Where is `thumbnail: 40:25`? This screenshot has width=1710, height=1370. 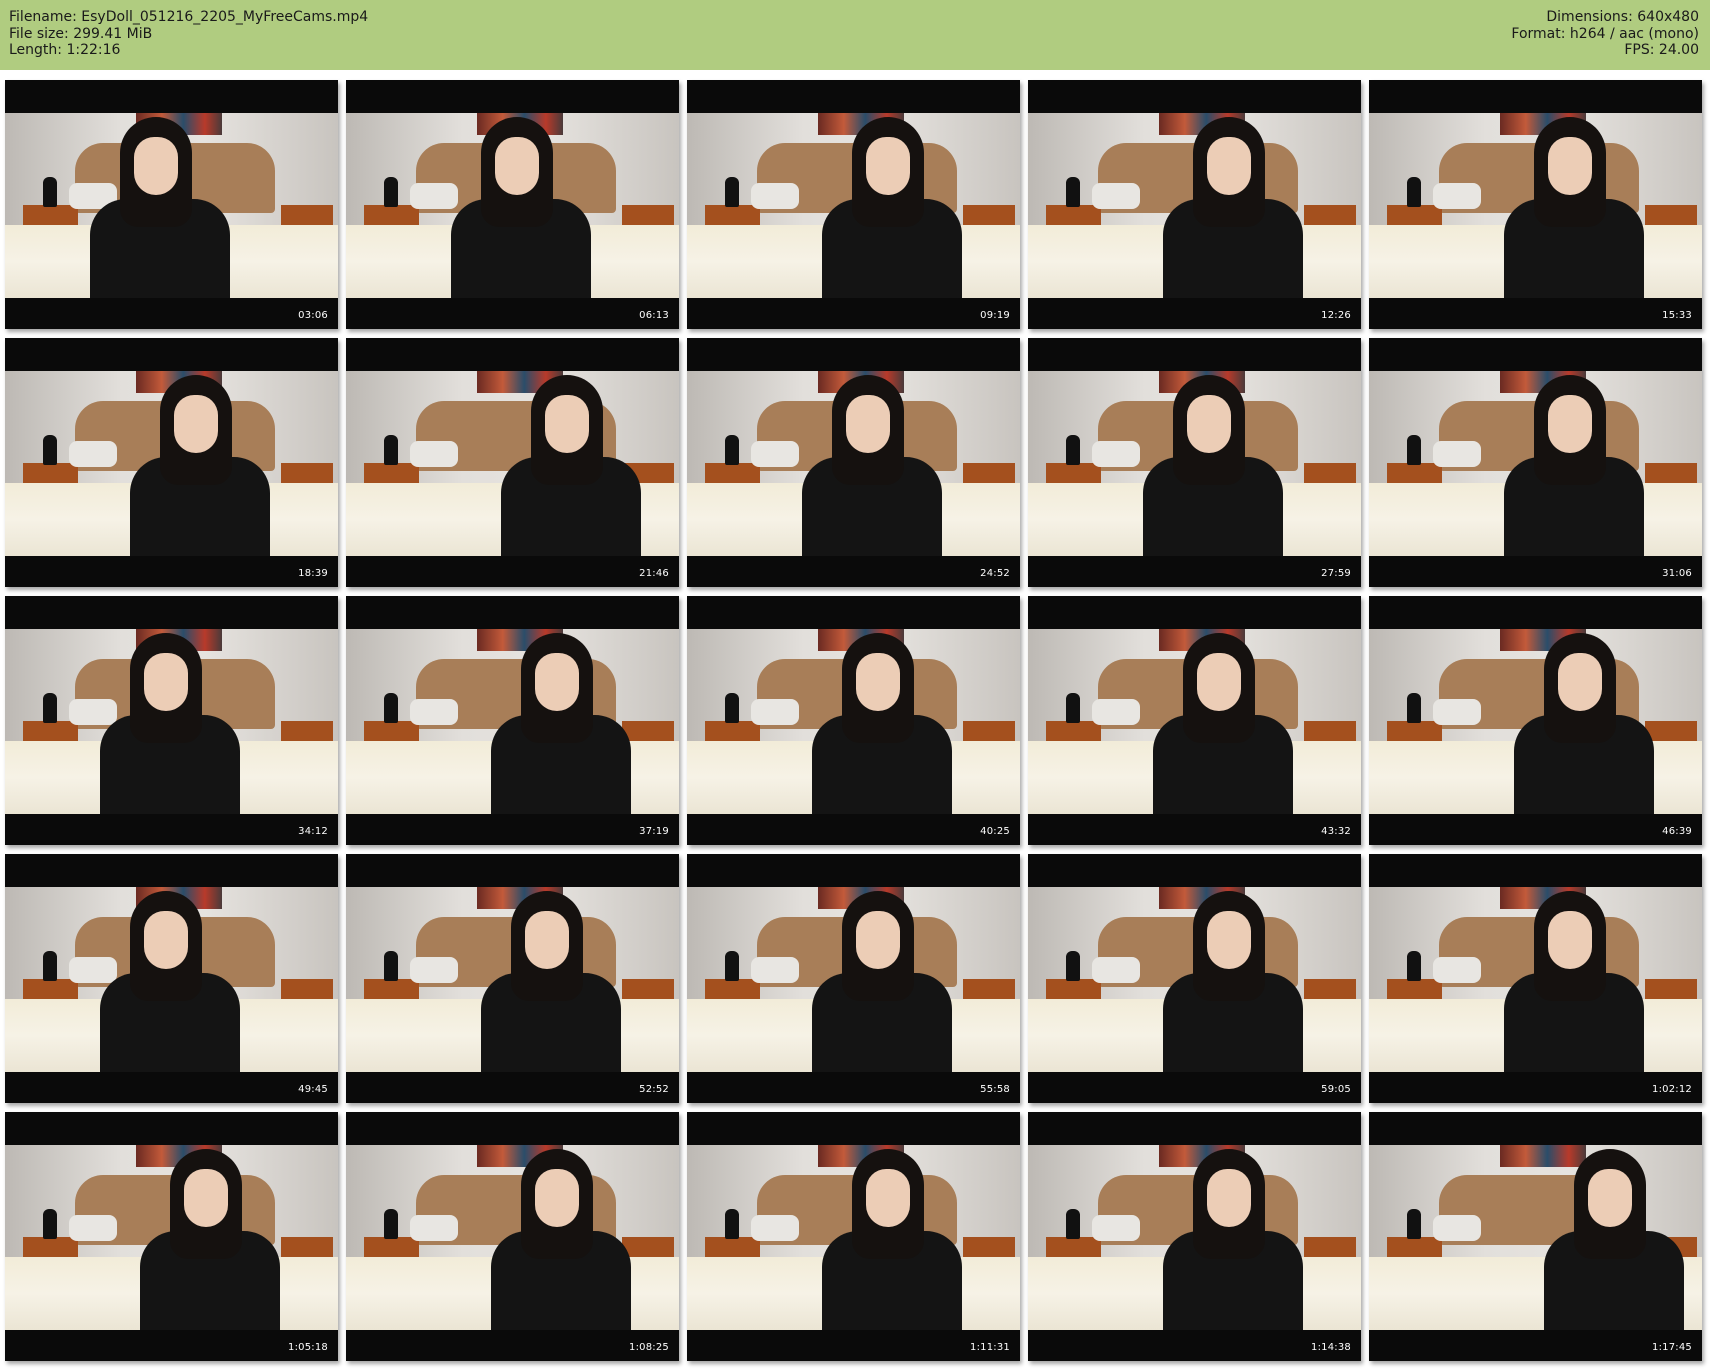 thumbnail: 40:25 is located at coordinates (853, 720).